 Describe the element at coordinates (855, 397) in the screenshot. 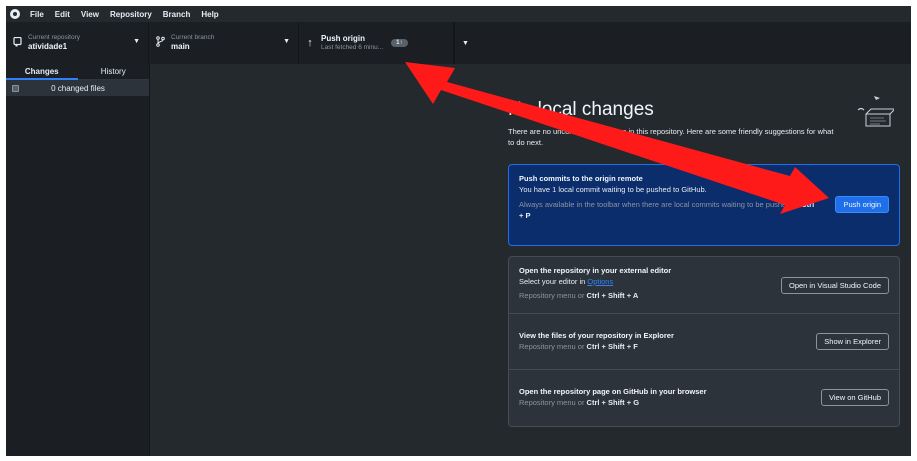

I see `view-on-github-button: View on GitHub` at that location.